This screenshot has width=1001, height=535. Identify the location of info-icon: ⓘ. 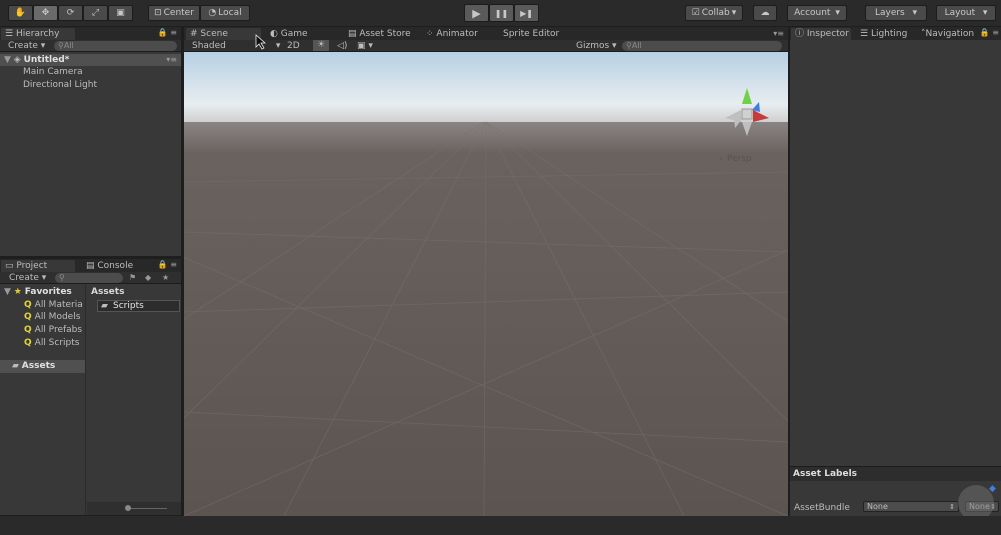
(800, 34).